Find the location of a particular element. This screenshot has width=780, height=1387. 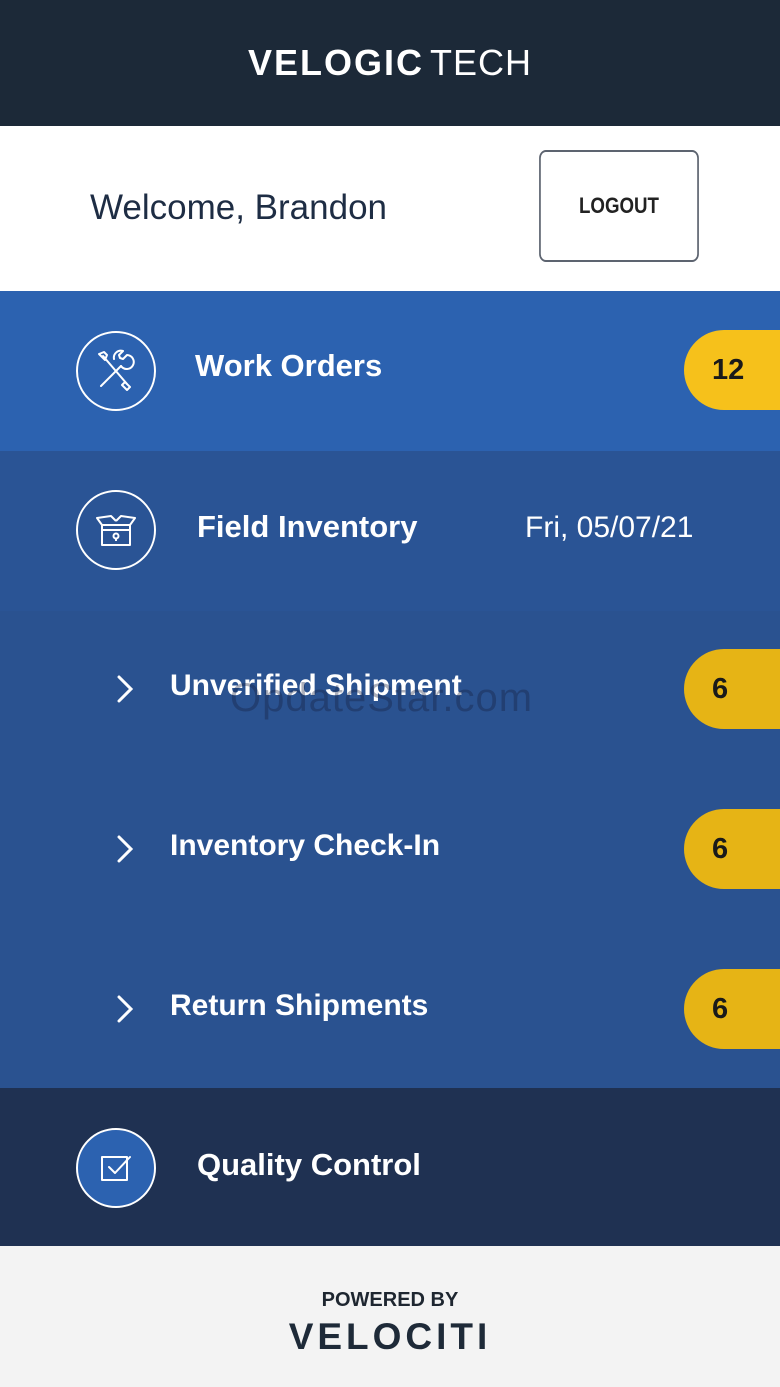

app-logo: VELOGIC TECH is located at coordinates (390, 63).